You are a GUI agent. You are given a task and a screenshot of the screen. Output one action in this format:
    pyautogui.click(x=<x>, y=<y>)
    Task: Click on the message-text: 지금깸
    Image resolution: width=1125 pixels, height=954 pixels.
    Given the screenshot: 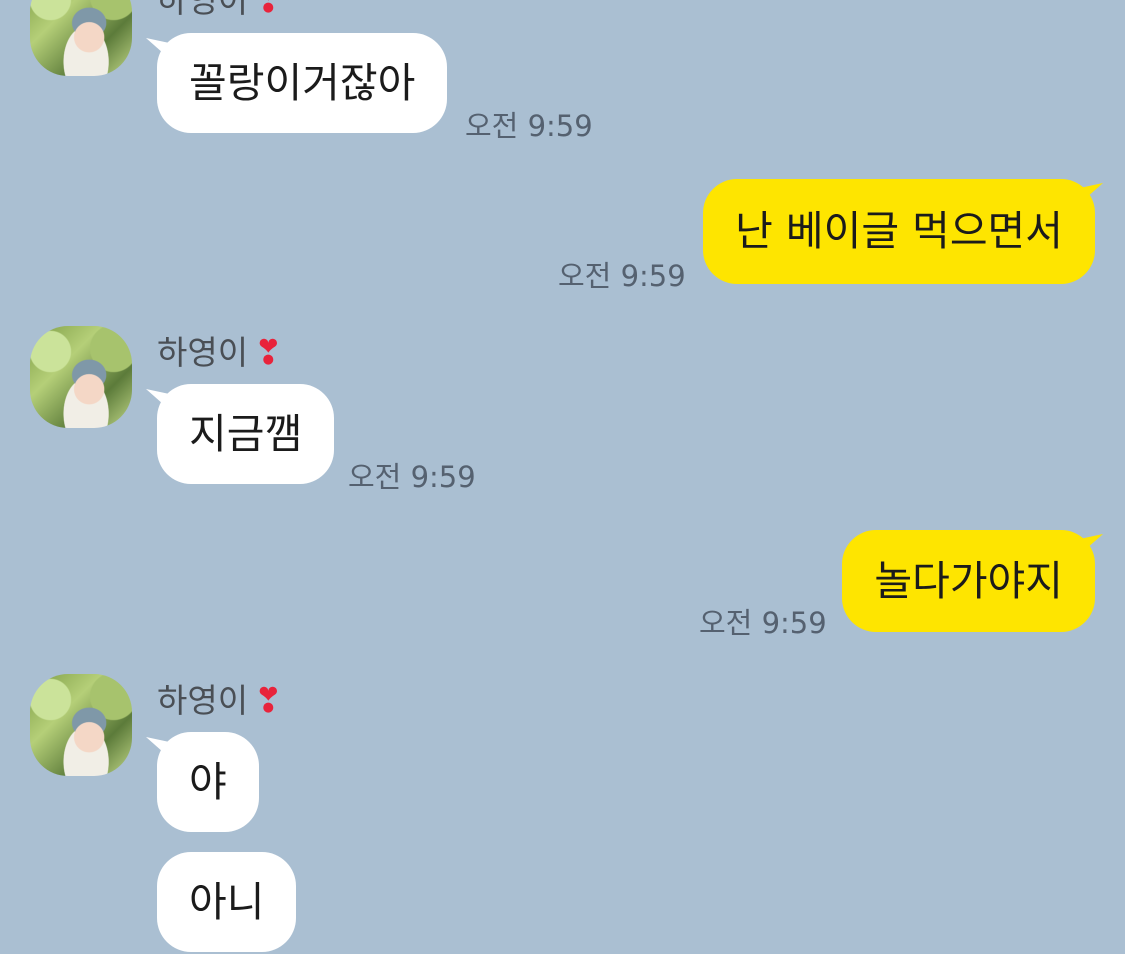 What is the action you would take?
    pyautogui.click(x=246, y=434)
    